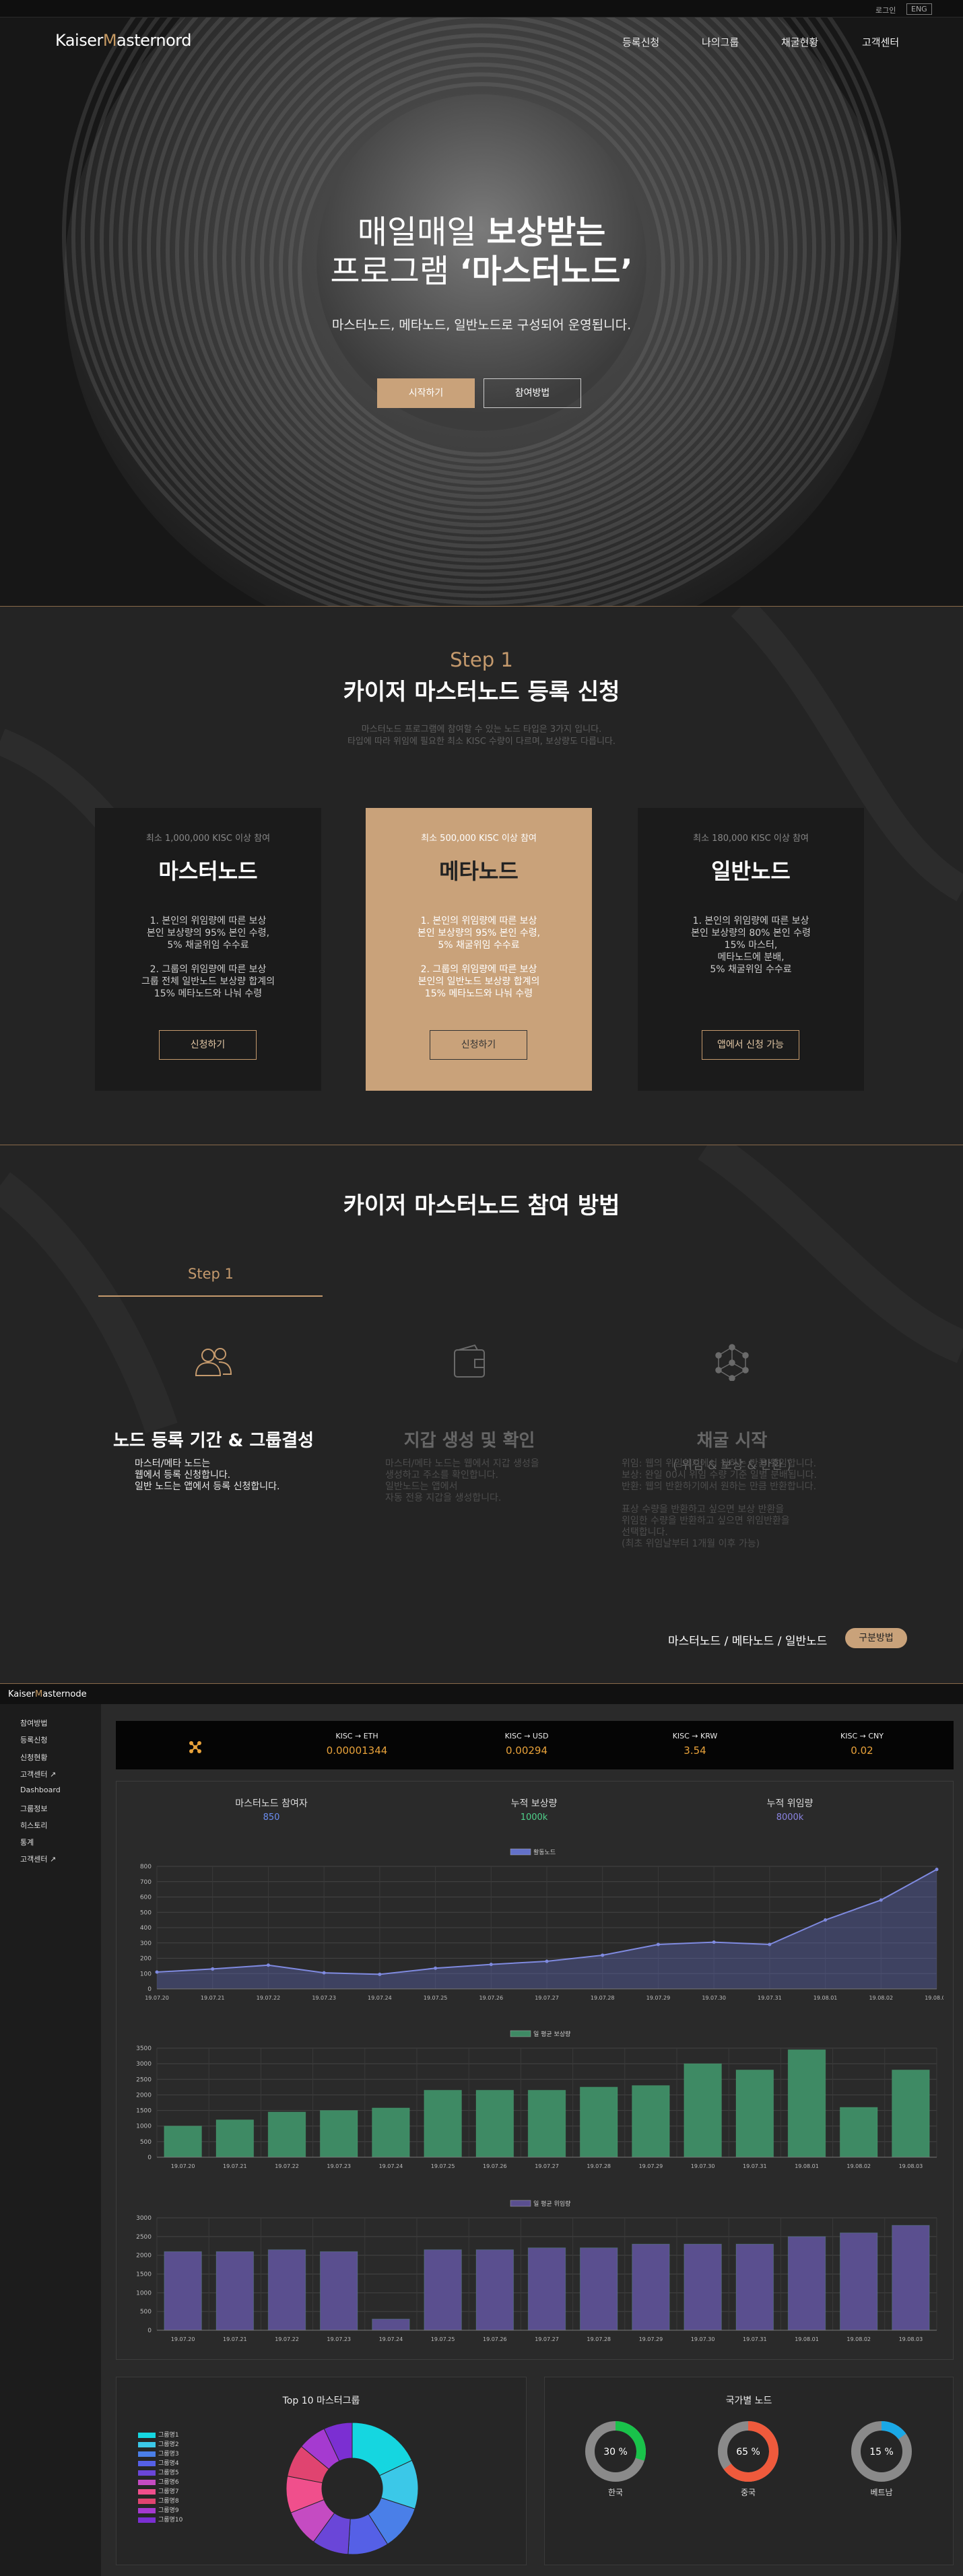  Describe the element at coordinates (919, 9) in the screenshot. I see `language-toggle: ENG` at that location.